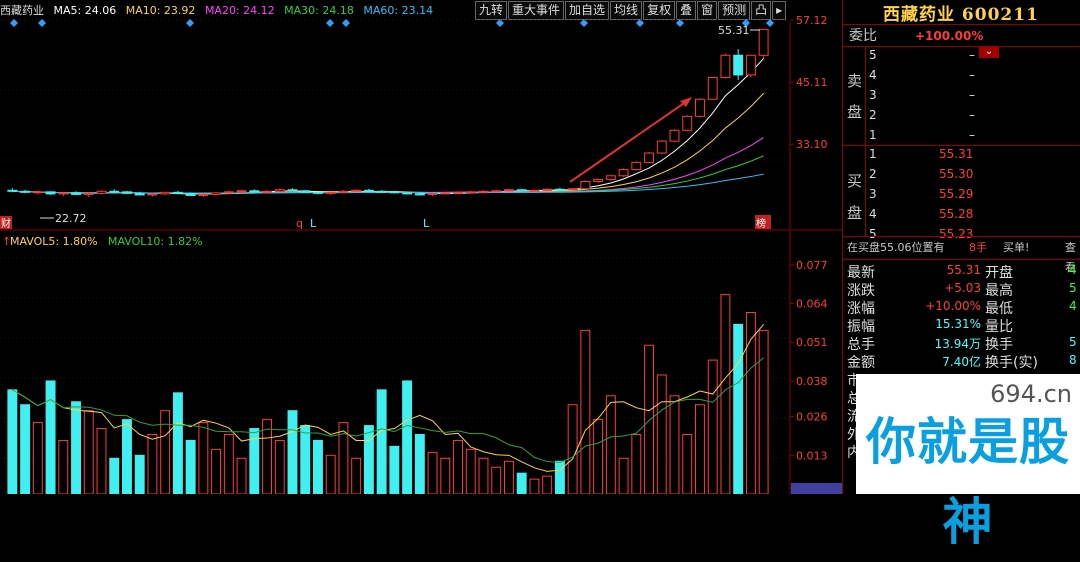  What do you see at coordinates (761, 223) in the screenshot?
I see `ranking-label: 榜` at bounding box center [761, 223].